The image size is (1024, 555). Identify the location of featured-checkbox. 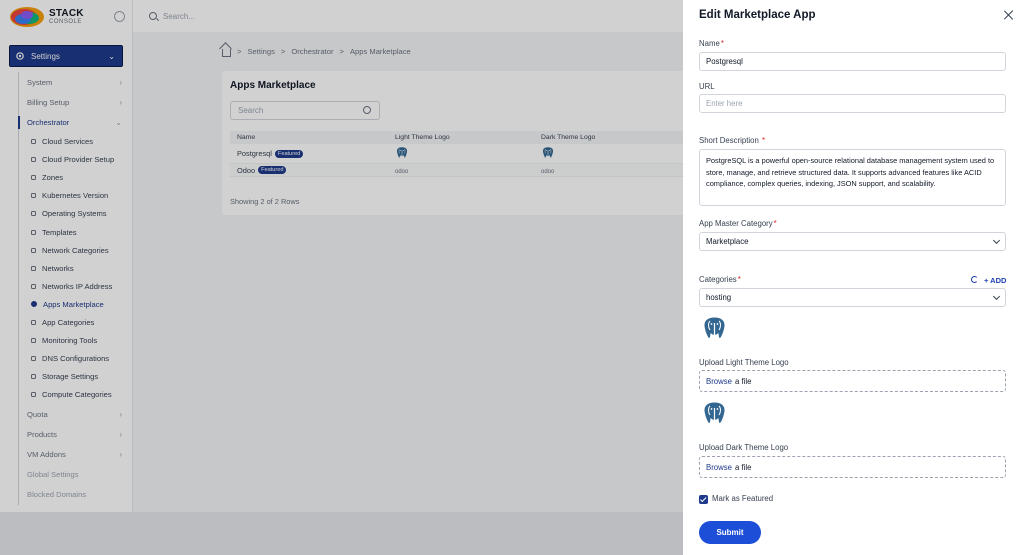
(703, 499).